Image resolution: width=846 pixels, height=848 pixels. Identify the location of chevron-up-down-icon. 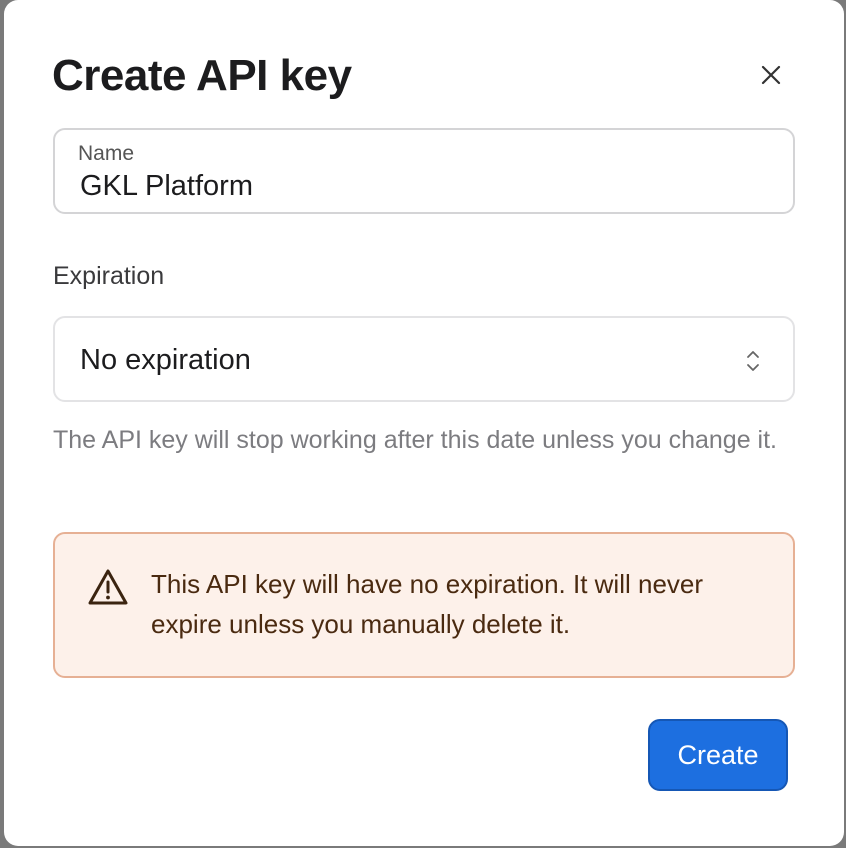
(753, 361).